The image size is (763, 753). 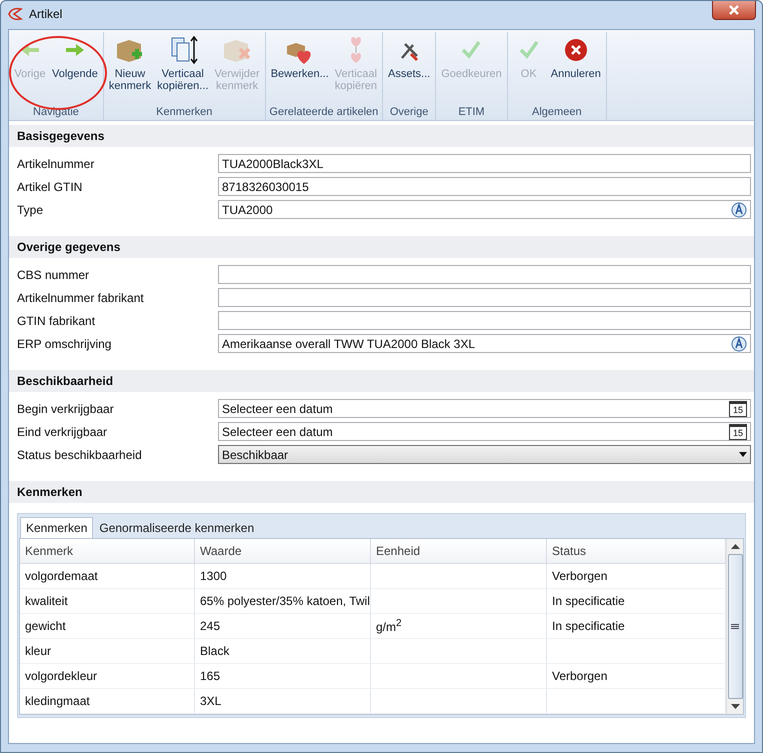 What do you see at coordinates (107, 551) in the screenshot?
I see `column-header: Kenmerk` at bounding box center [107, 551].